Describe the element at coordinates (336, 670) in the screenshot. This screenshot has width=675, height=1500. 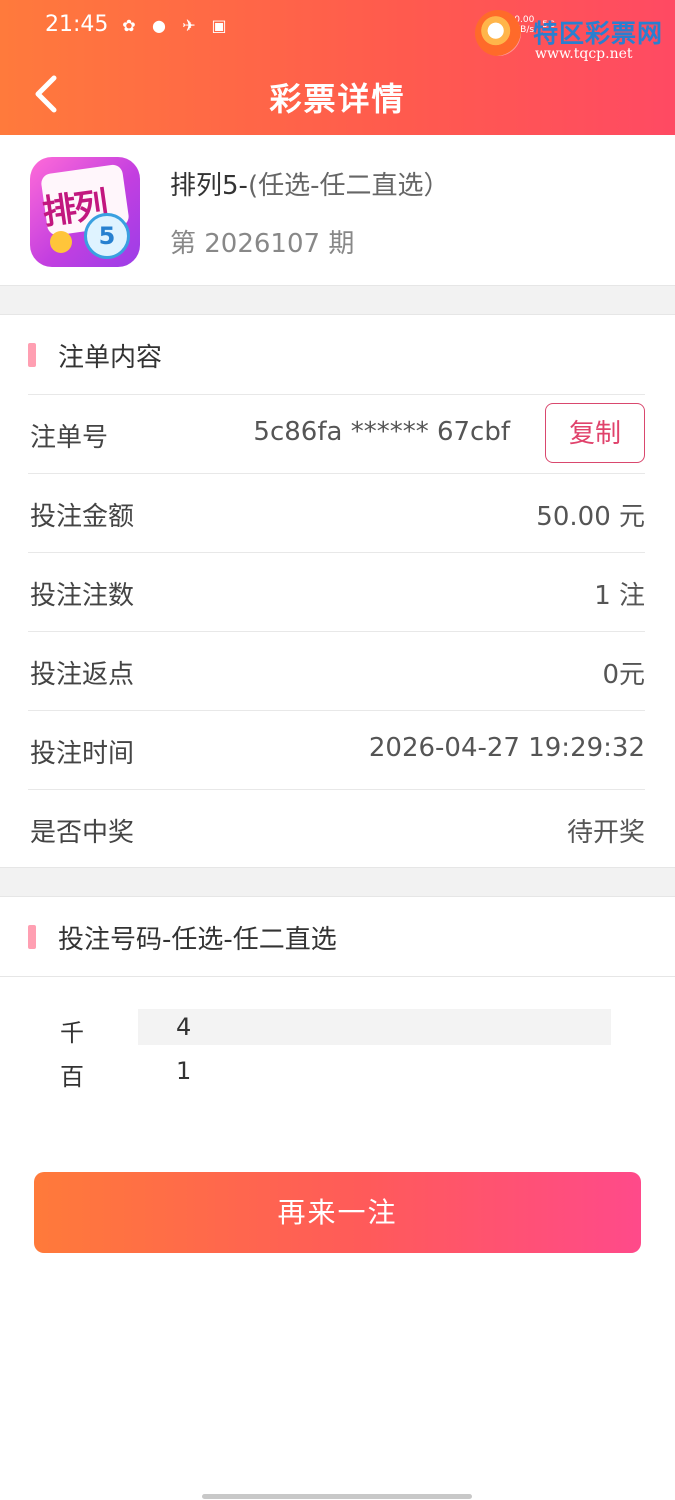
I see `rebate-row: 投注返点 0元` at that location.